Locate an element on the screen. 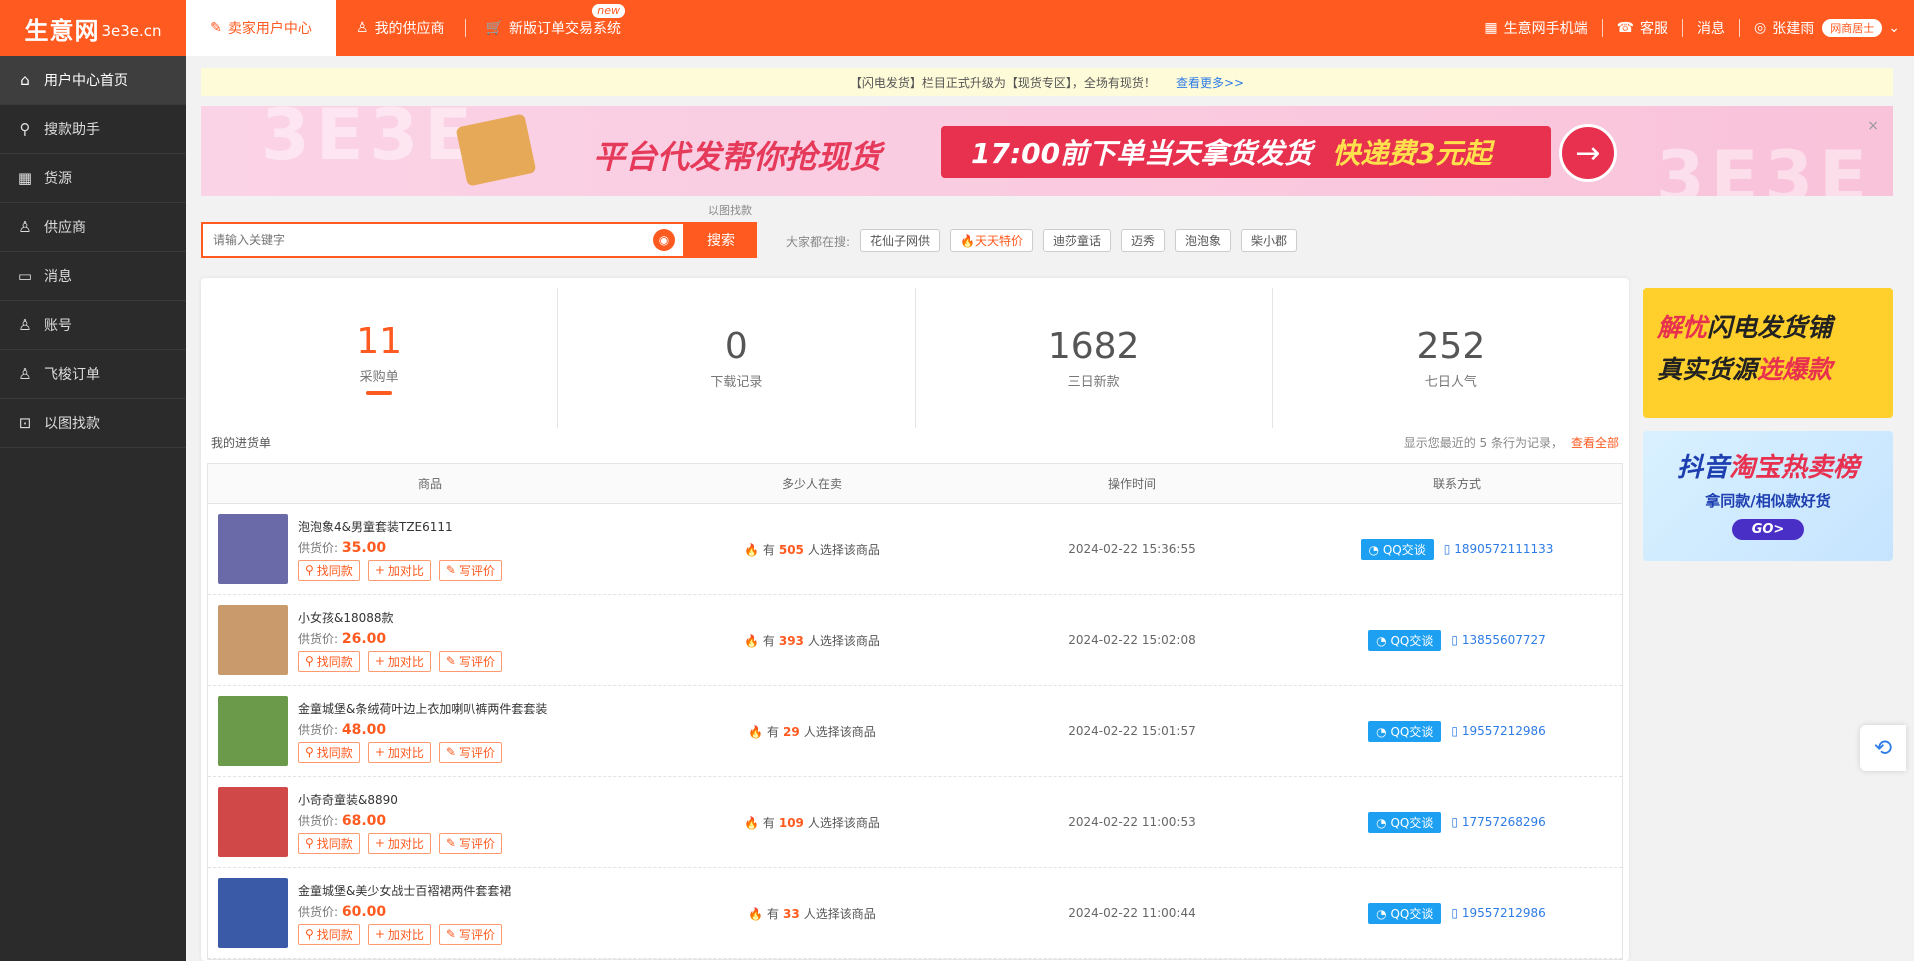  contact-cell: ◔ QQ交谈 ▯ 17757268296 is located at coordinates (1457, 822).